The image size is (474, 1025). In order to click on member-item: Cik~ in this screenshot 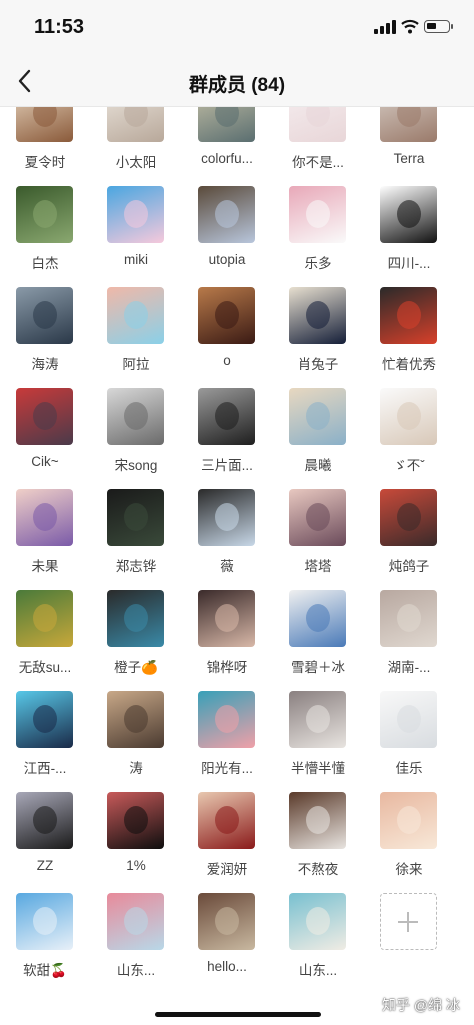, I will do `click(45, 436)`.